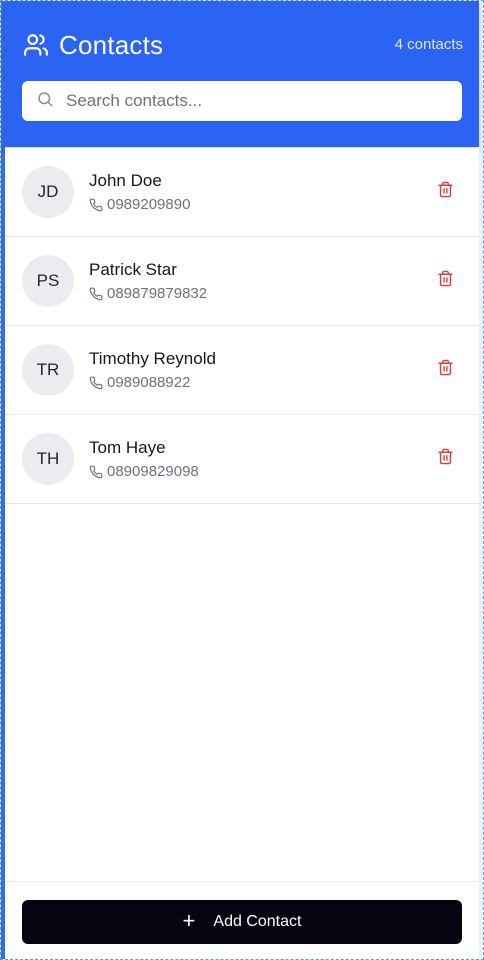 This screenshot has height=960, width=484. Describe the element at coordinates (256, 101) in the screenshot. I see `search-input` at that location.